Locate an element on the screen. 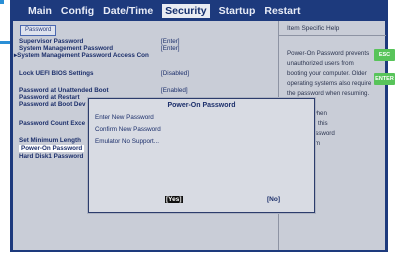 The image size is (398, 255). menu-main: Main is located at coordinates (40, 11).